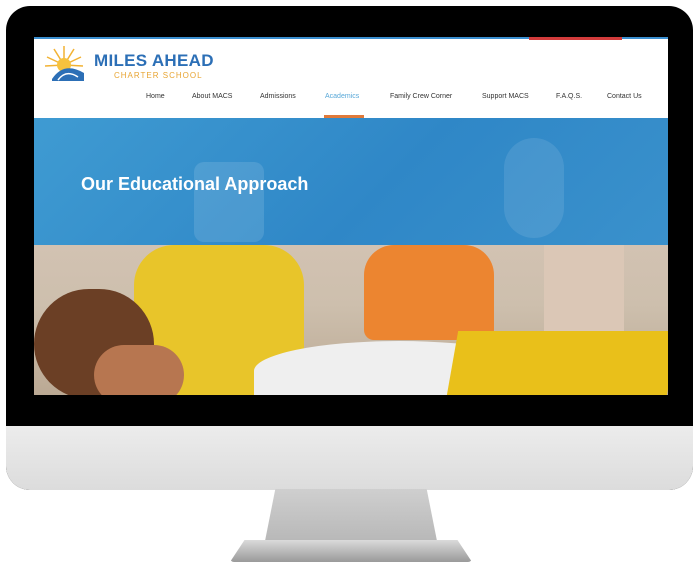  Describe the element at coordinates (154, 60) in the screenshot. I see `logo-title: MILES AHEAD` at that location.